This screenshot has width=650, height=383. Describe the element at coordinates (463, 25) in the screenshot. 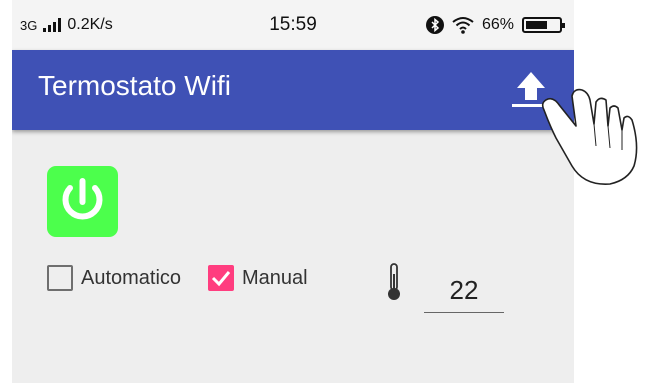

I see `wifi-icon` at that location.